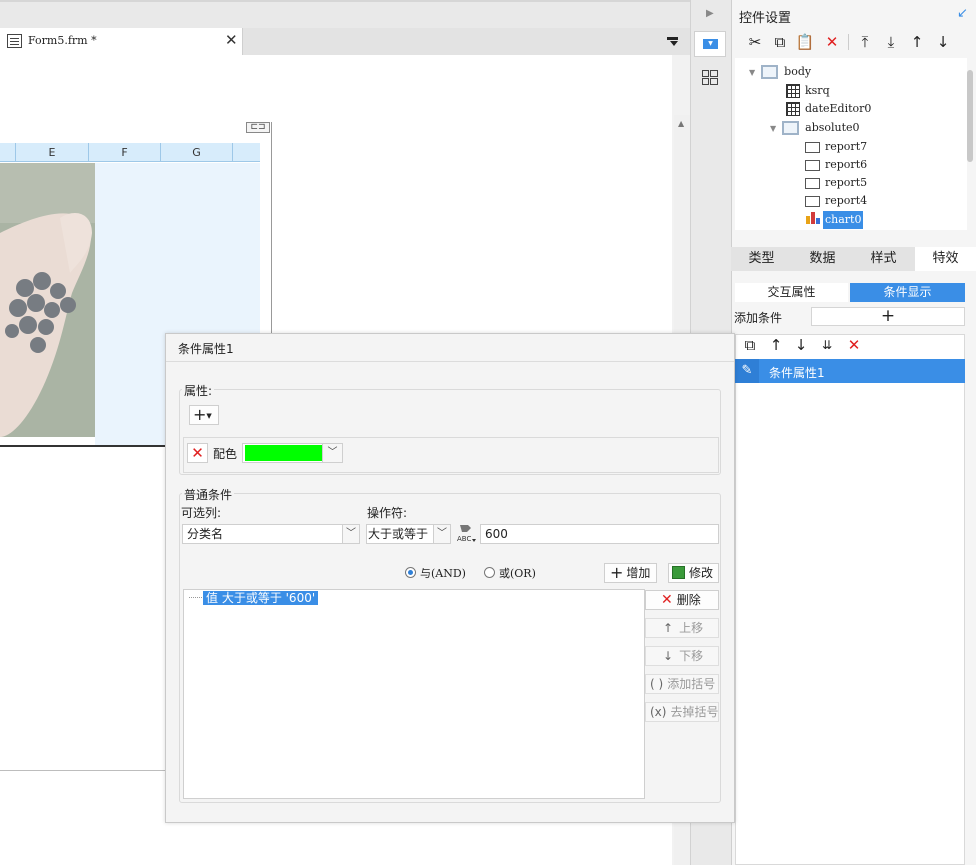 Image resolution: width=976 pixels, height=865 pixels. What do you see at coordinates (891, 42) in the screenshot?
I see `move-to-bottom-icon: ⤓` at bounding box center [891, 42].